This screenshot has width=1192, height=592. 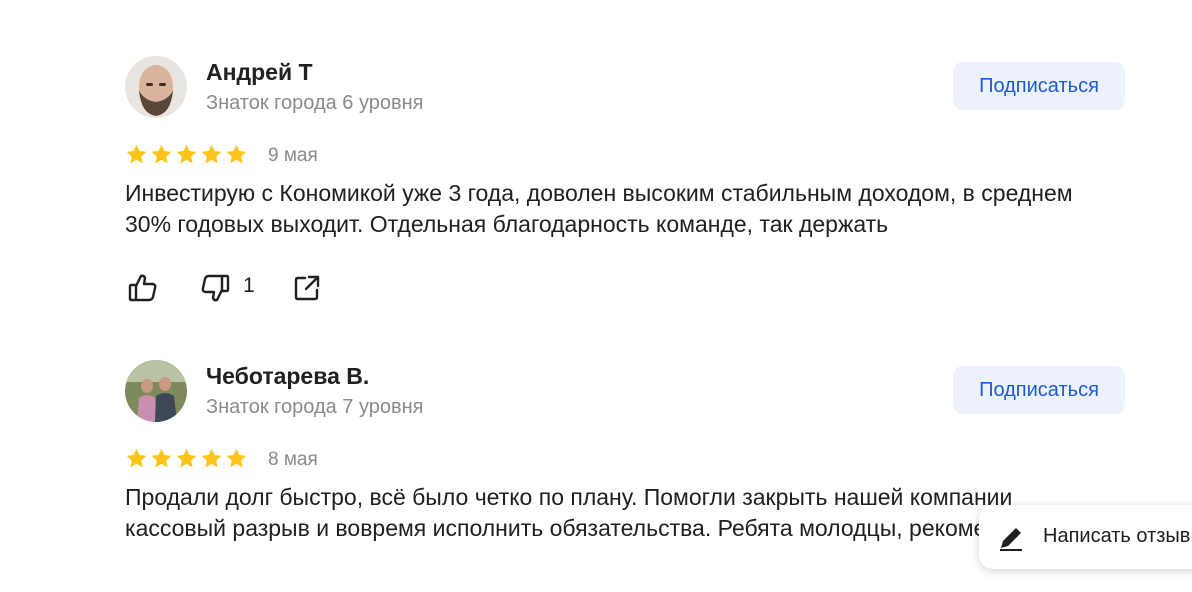 I want to click on like-button, so click(x=143, y=290).